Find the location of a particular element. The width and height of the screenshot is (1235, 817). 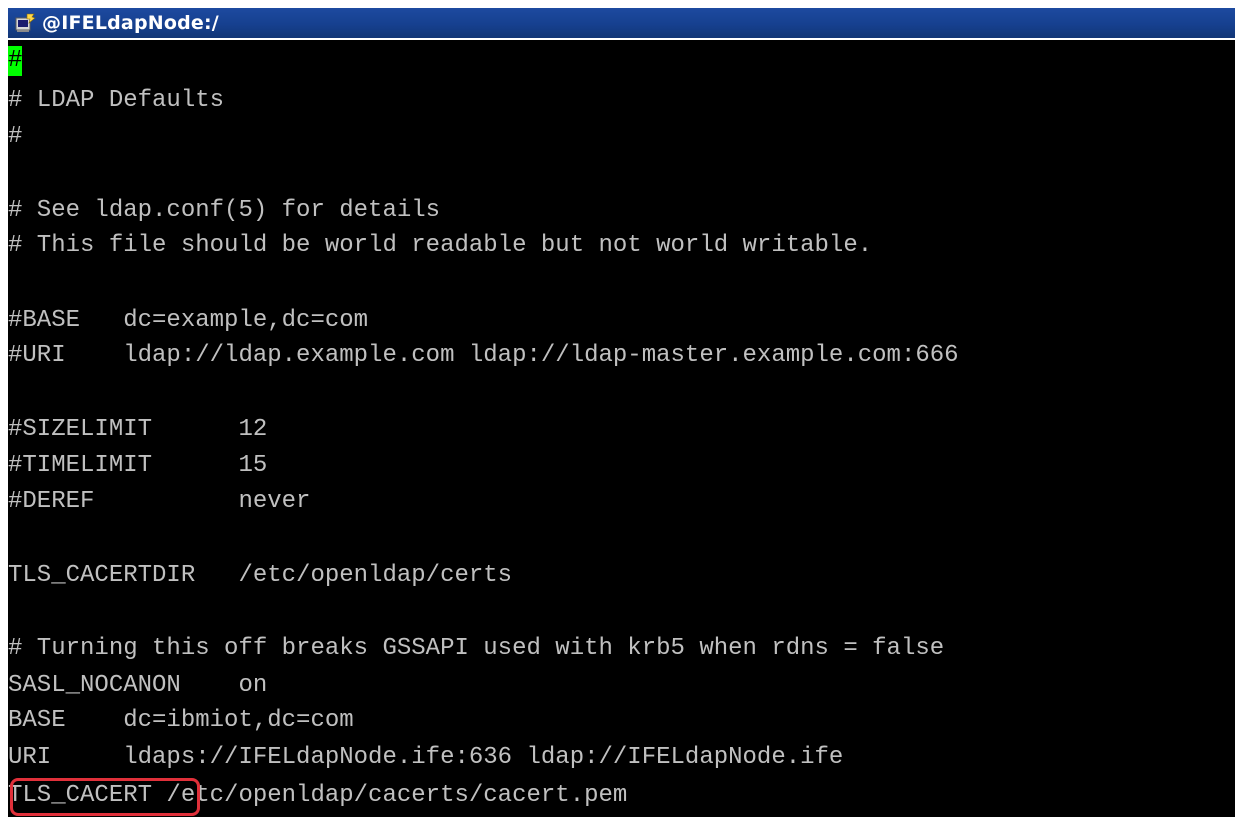

terminal-line-cursor: # is located at coordinates (15, 61).